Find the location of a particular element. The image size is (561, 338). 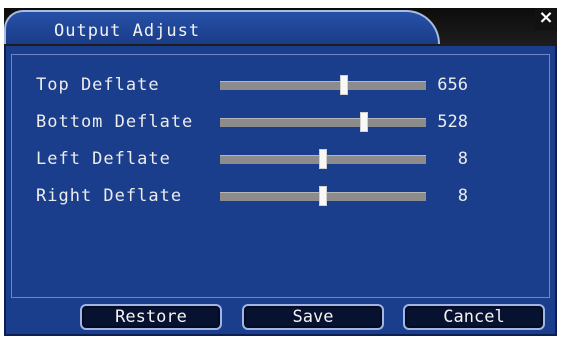

bottom-deflate-slider-handle is located at coordinates (364, 122).